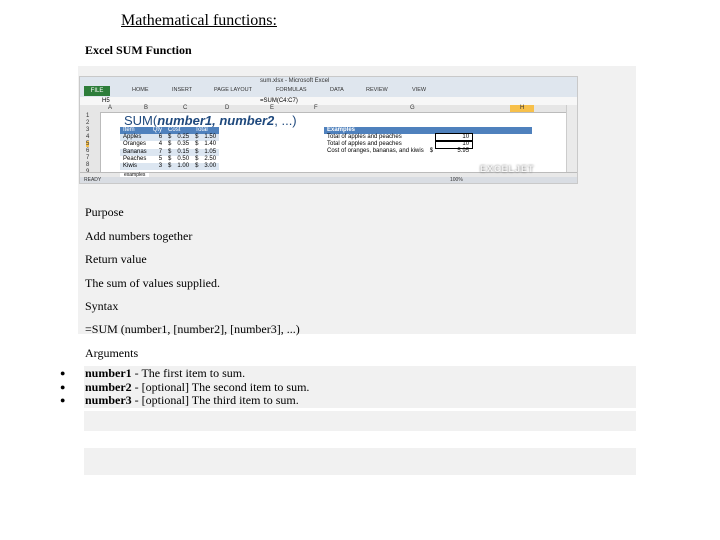 Image resolution: width=720 pixels, height=540 pixels. What do you see at coordinates (157, 166) in the screenshot?
I see `table-cell: 3` at bounding box center [157, 166].